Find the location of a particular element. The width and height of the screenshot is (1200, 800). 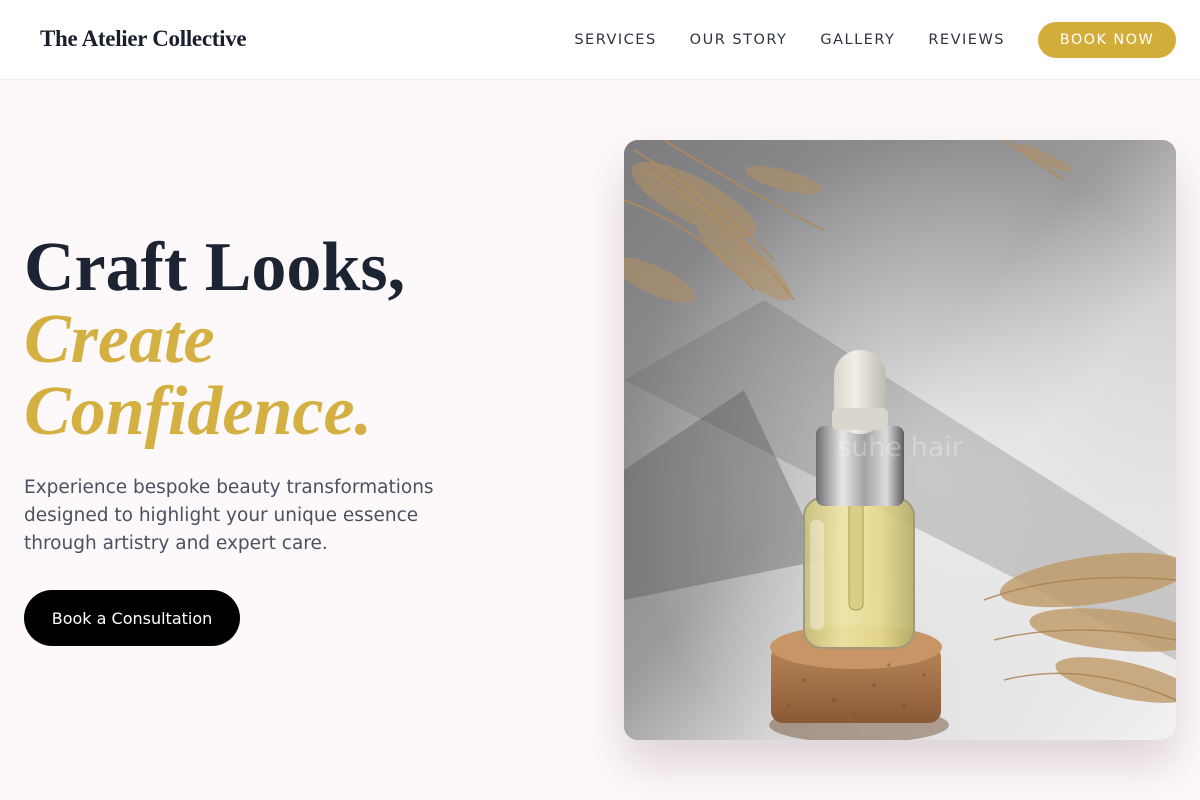

nav-link-our-story: OUR STORY is located at coordinates (739, 40).